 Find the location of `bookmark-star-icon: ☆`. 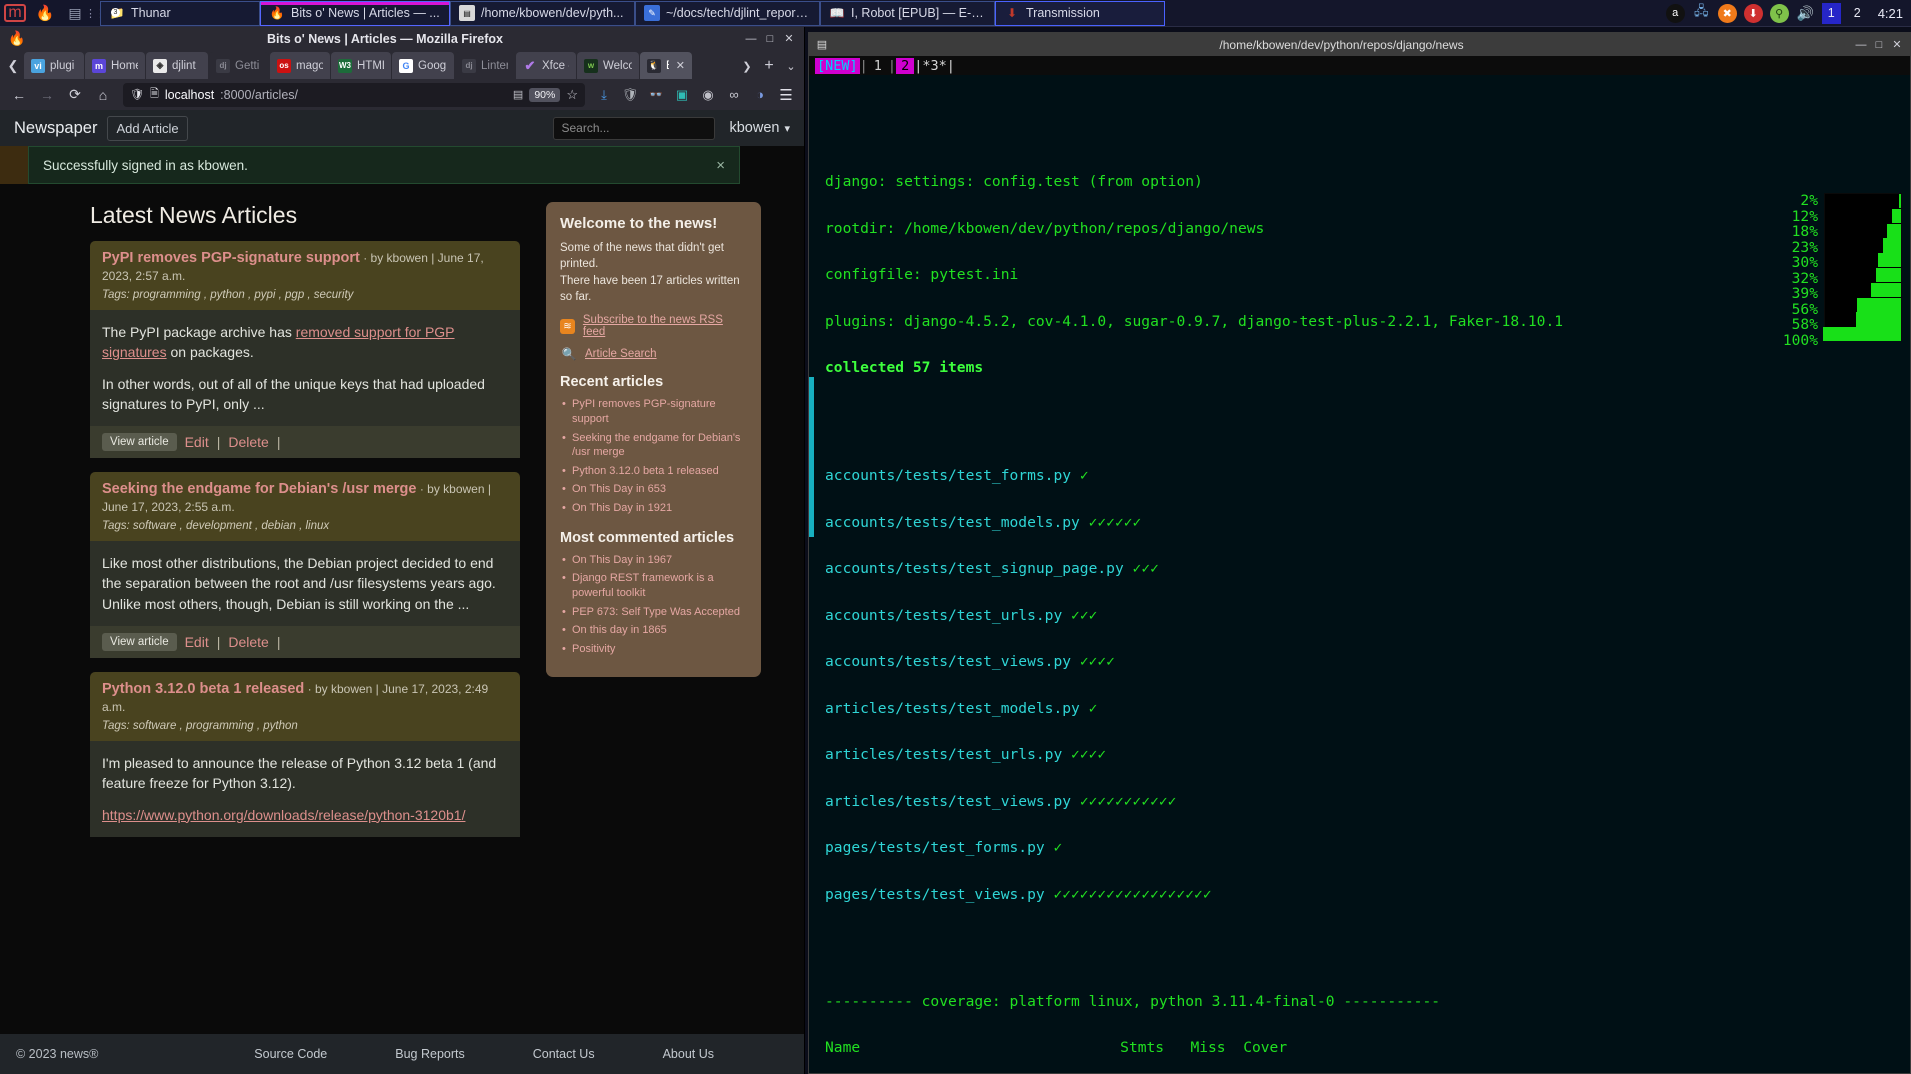

bookmark-star-icon: ☆ is located at coordinates (572, 95).